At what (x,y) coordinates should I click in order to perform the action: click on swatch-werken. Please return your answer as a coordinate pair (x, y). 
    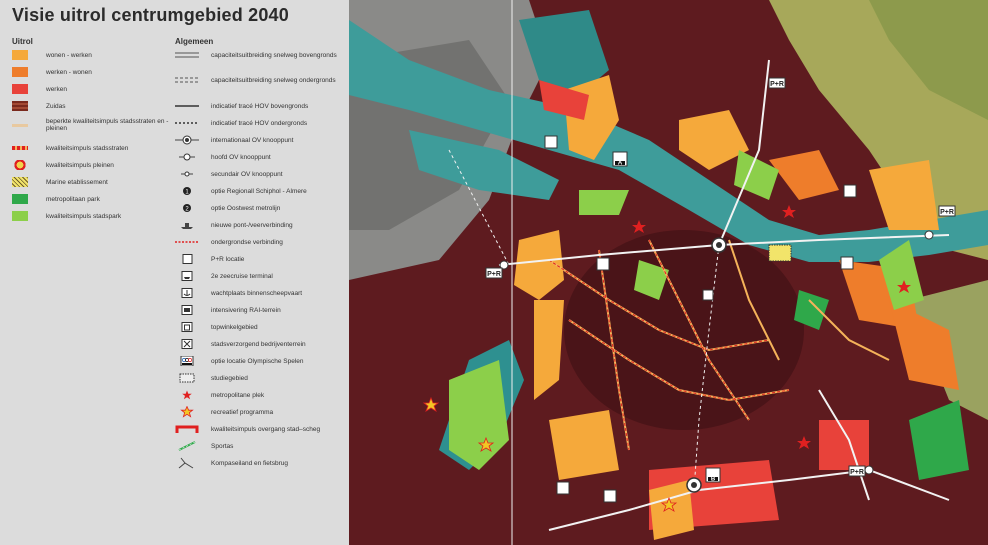
    Looking at the image, I should click on (20, 89).